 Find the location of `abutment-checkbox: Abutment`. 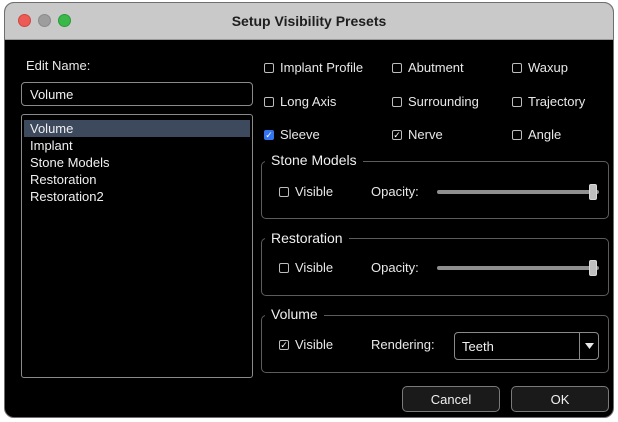

abutment-checkbox: Abutment is located at coordinates (428, 67).